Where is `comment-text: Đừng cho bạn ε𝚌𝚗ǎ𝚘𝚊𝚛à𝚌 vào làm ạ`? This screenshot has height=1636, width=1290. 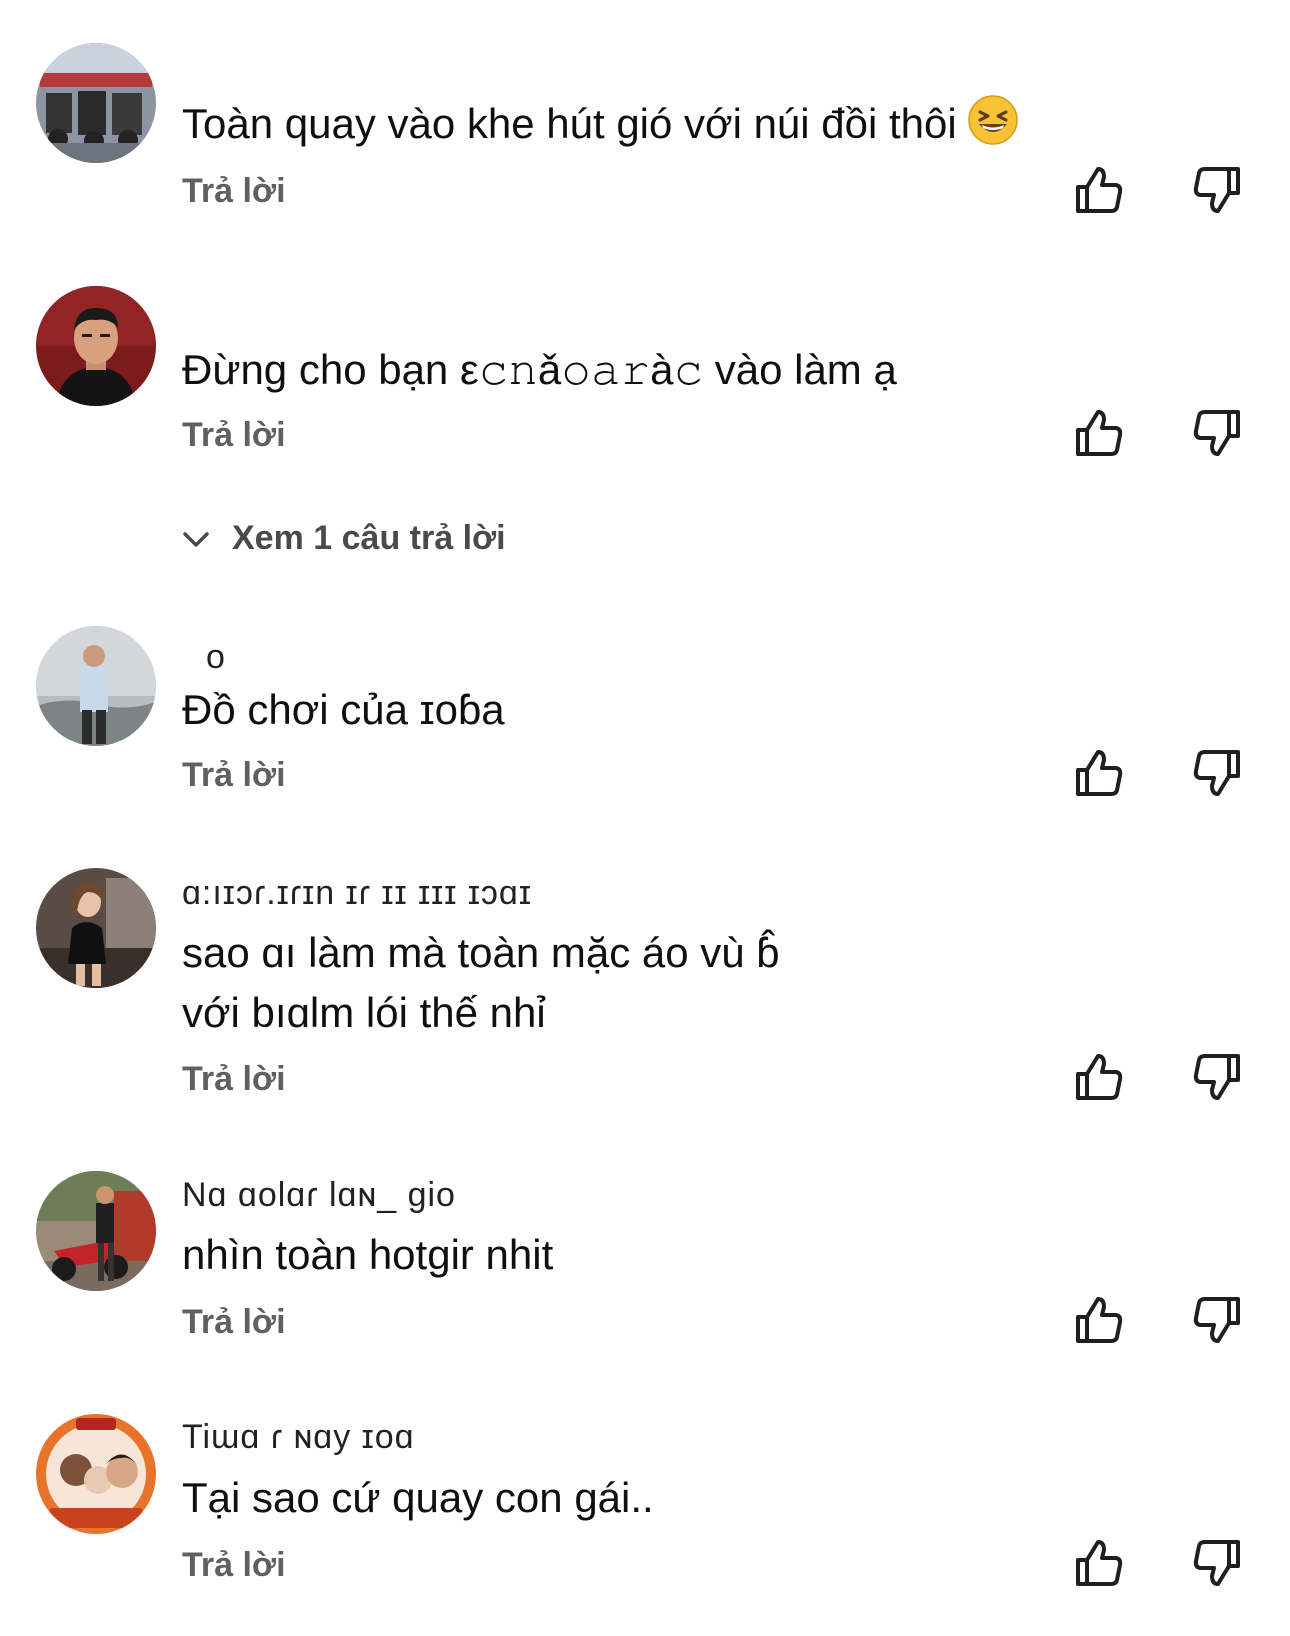 comment-text: Đừng cho bạn ε𝚌𝚗ǎ𝚘𝚊𝚛à𝚌 vào làm ạ is located at coordinates (539, 369).